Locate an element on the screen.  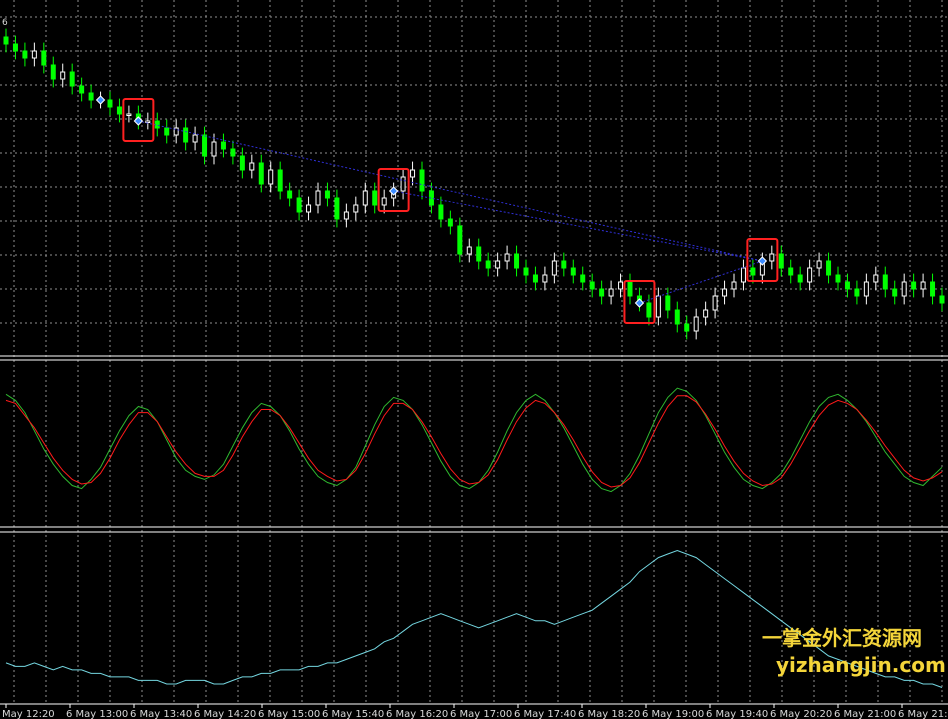
time-label: 6 May 17:40 is located at coordinates (545, 714).